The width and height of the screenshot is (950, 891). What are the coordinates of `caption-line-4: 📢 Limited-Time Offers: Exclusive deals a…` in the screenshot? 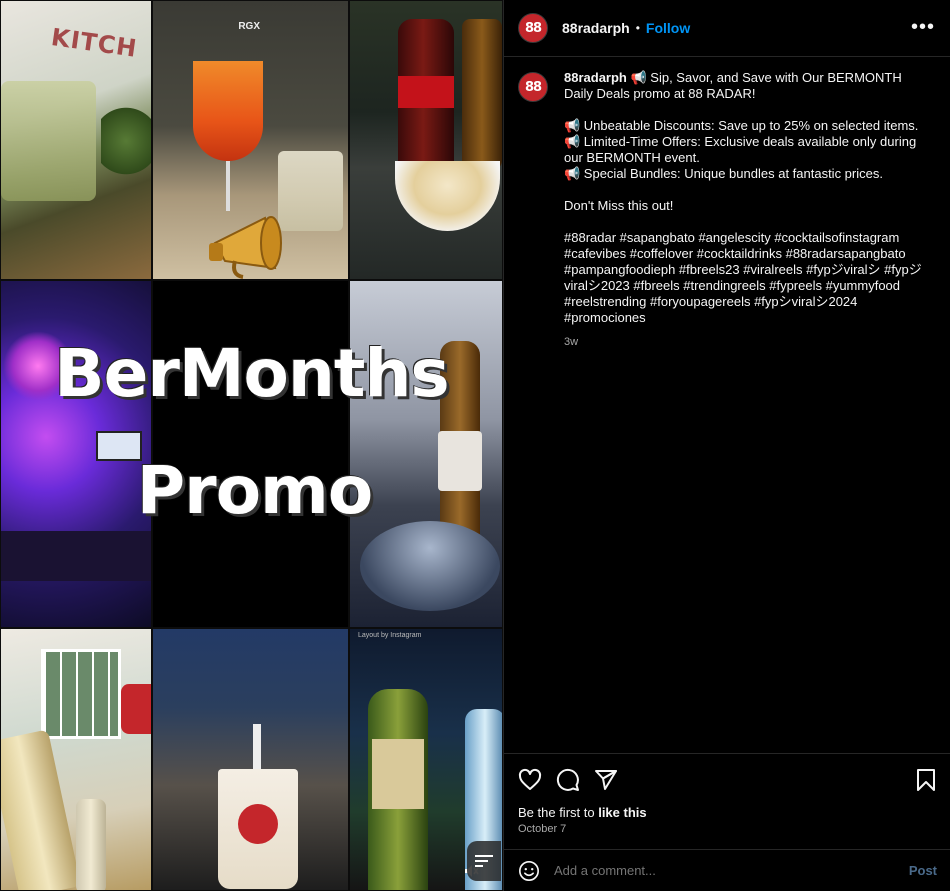 It's located at (740, 149).